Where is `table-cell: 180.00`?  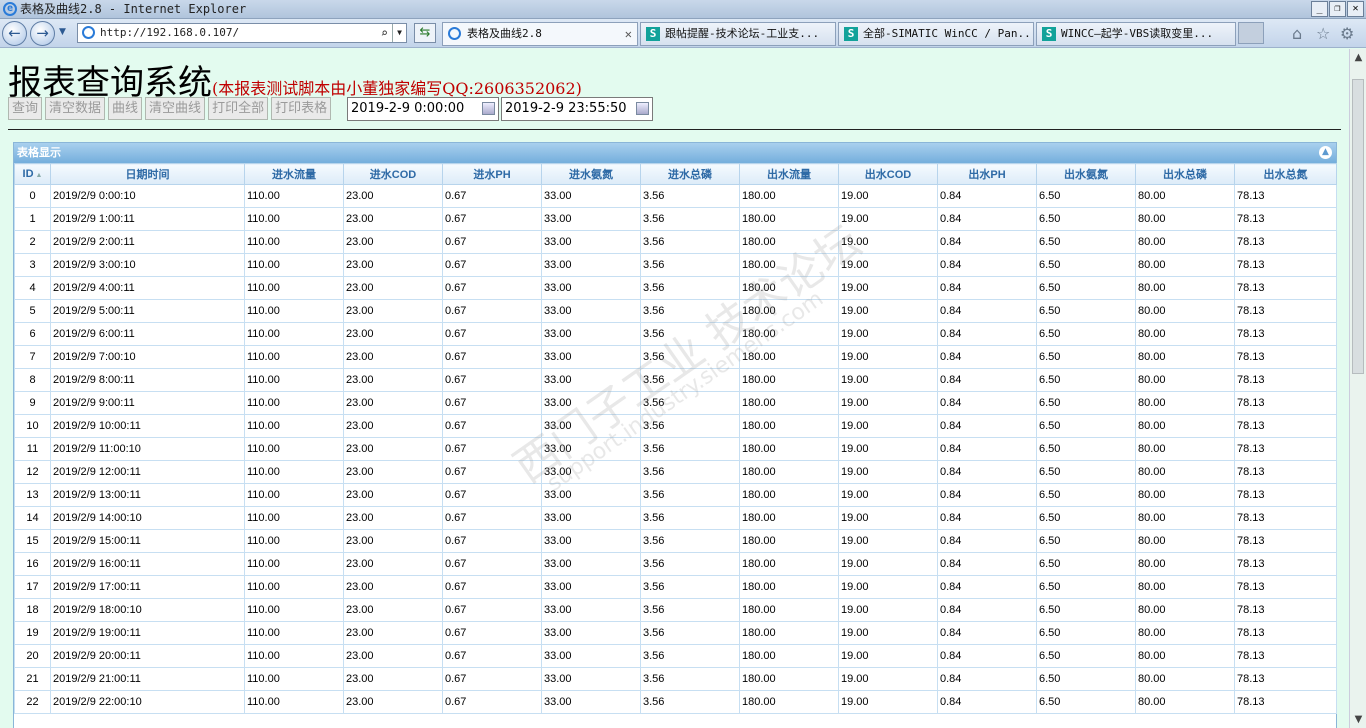
table-cell: 180.00 is located at coordinates (789, 196).